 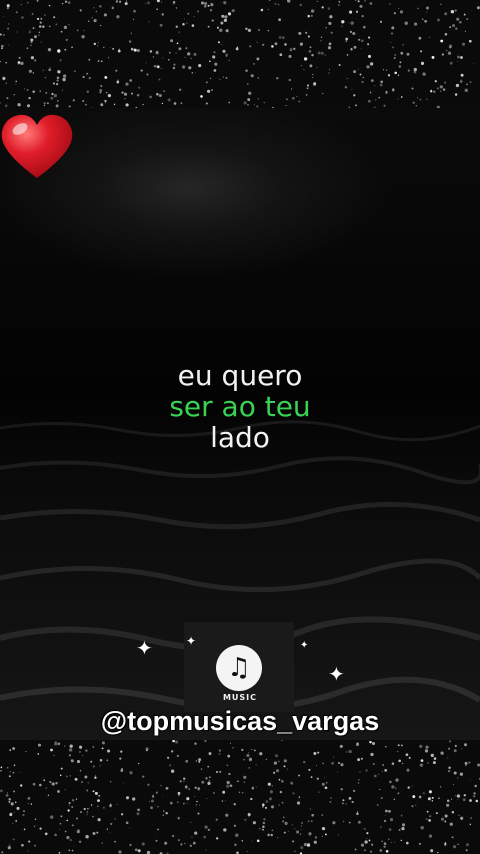 I want to click on lyrics-line-1: eu quero, so click(x=240, y=375).